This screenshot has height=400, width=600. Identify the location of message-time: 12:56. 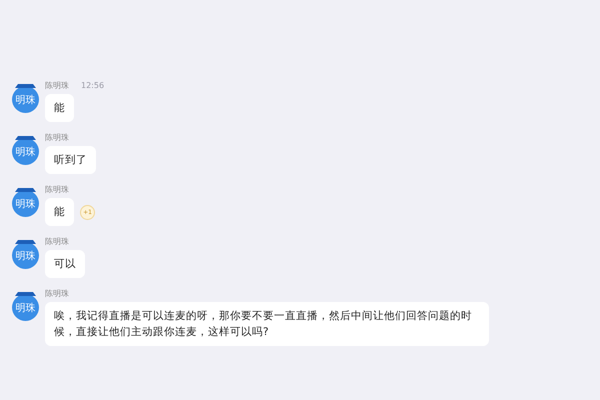
(92, 85).